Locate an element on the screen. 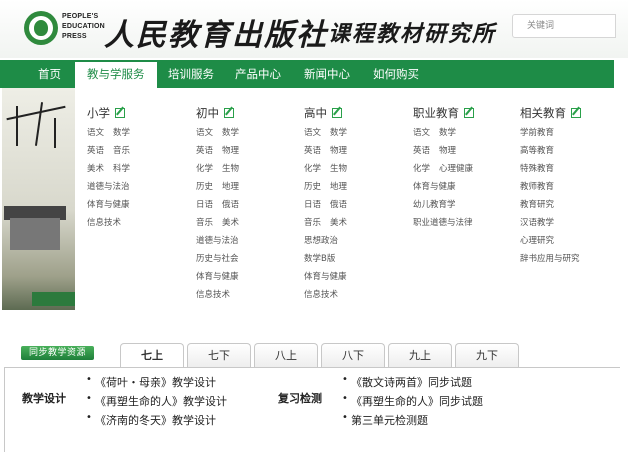 The height and width of the screenshot is (452, 628). subject-link: 高等教育 is located at coordinates (537, 150).